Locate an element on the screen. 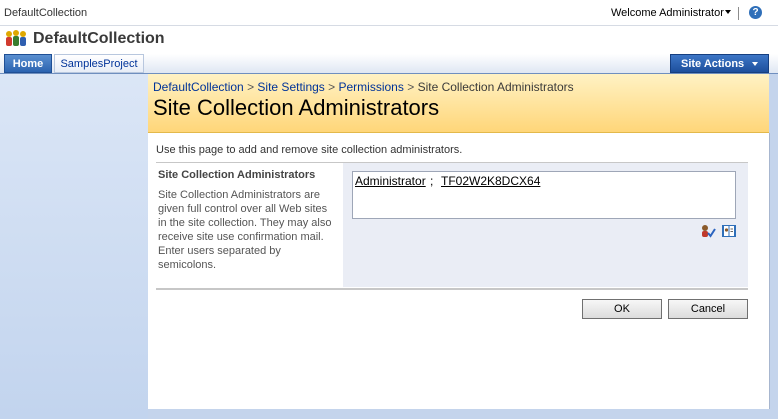  global-breadcrumb: DefaultCollection is located at coordinates (45, 13).